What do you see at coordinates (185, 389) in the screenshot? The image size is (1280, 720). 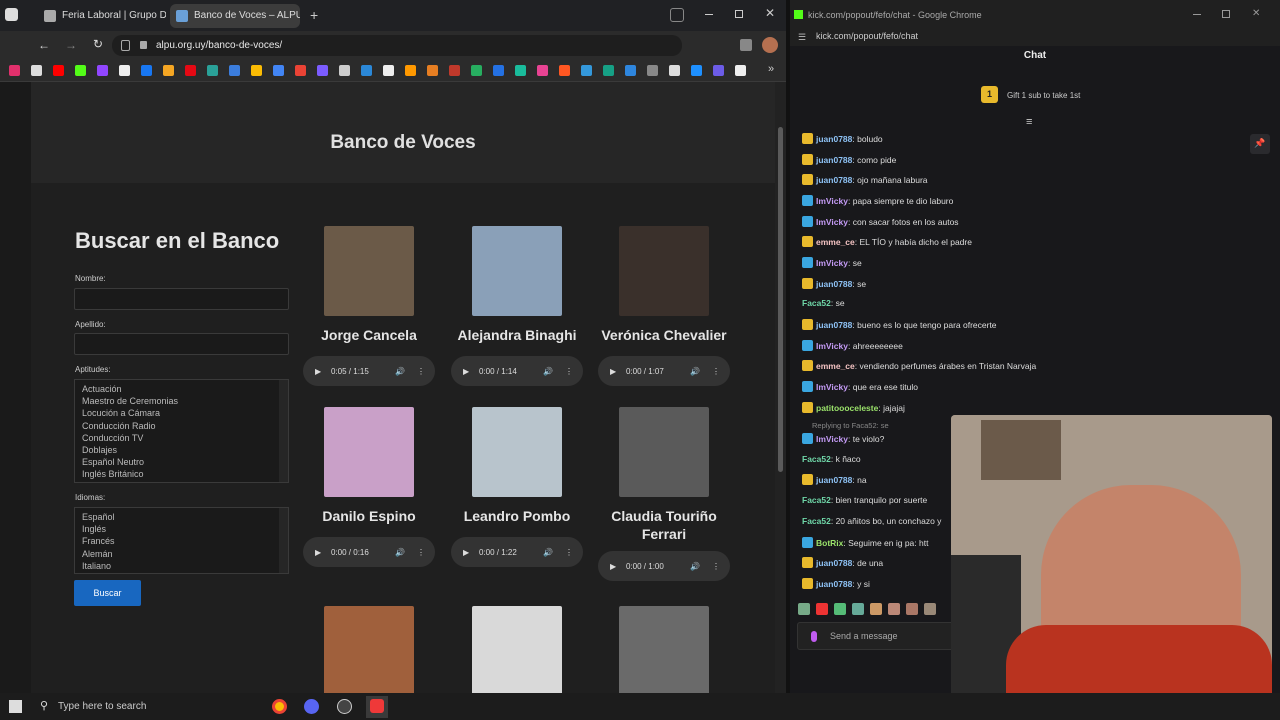 I see `aptitud-option: Actuación` at bounding box center [185, 389].